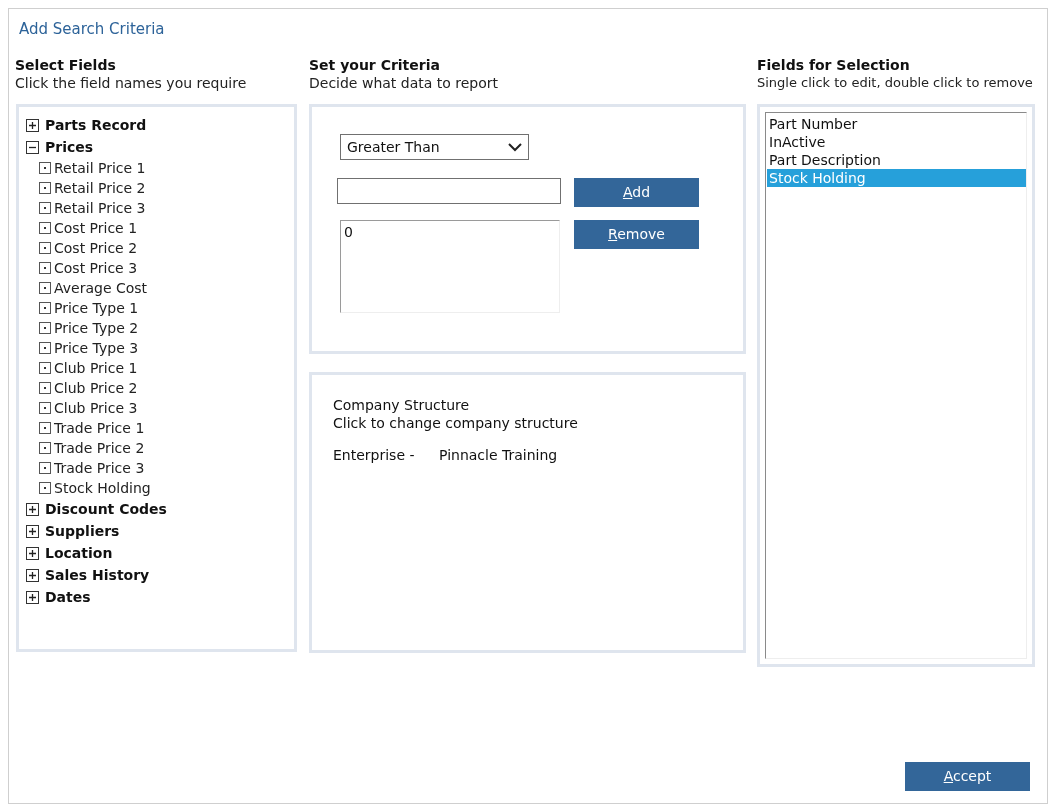 This screenshot has height=806, width=1054. I want to click on company-link: Click to change company structure, so click(455, 423).